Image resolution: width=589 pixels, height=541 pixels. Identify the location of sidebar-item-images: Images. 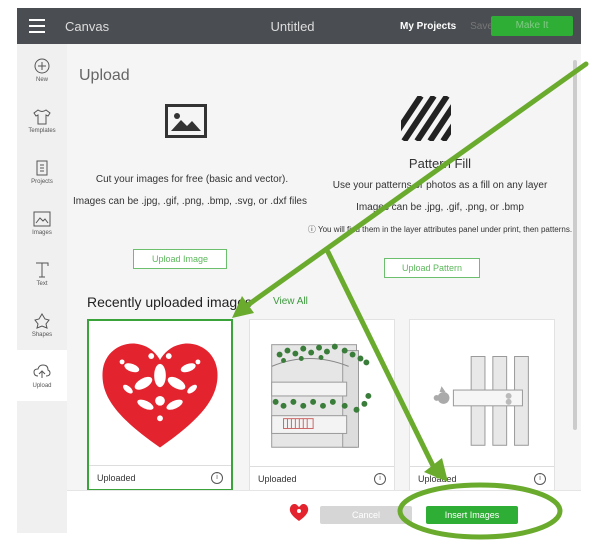
(42, 222).